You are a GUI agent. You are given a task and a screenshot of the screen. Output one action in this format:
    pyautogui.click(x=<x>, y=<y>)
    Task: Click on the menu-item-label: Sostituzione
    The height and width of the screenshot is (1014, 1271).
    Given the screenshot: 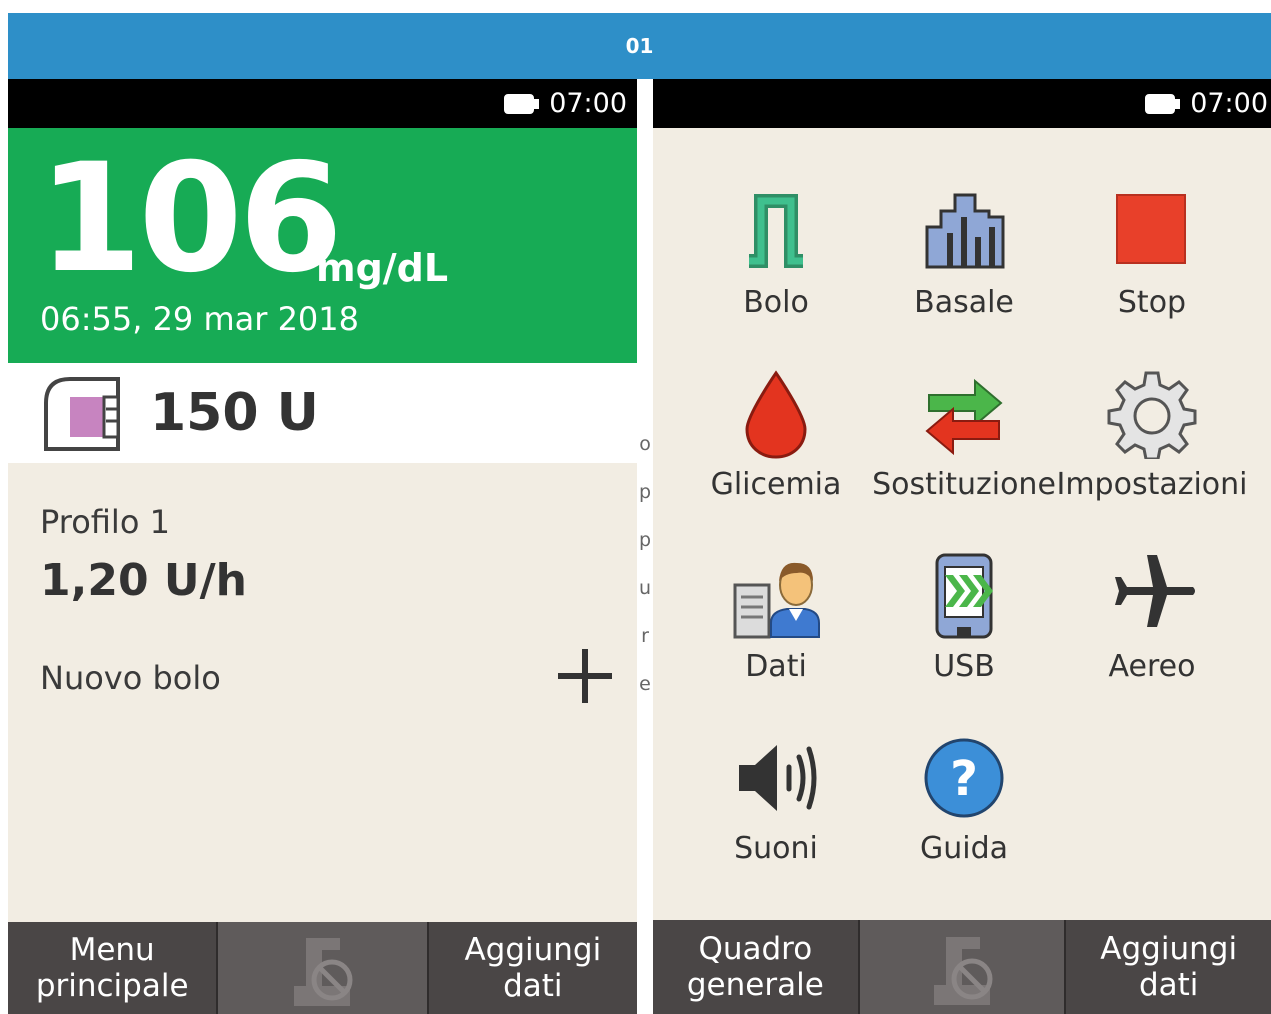 What is the action you would take?
    pyautogui.click(x=964, y=484)
    